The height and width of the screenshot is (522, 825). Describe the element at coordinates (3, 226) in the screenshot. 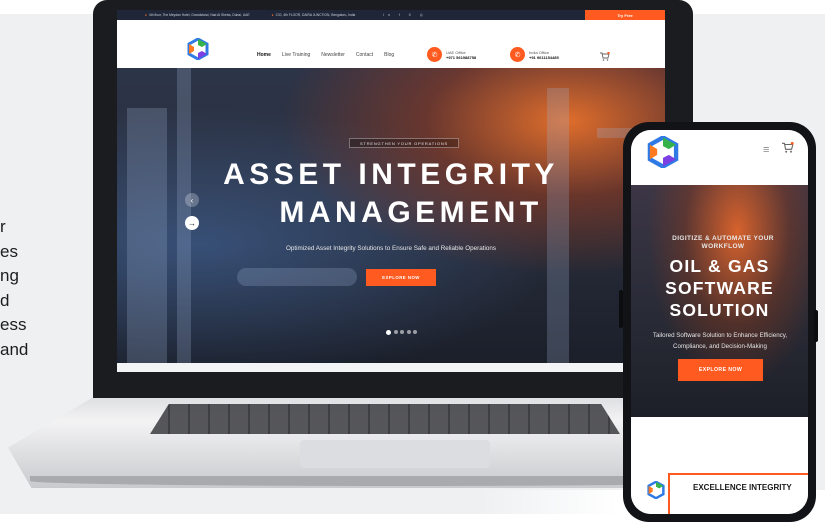

I see `side-text-line: r` at that location.